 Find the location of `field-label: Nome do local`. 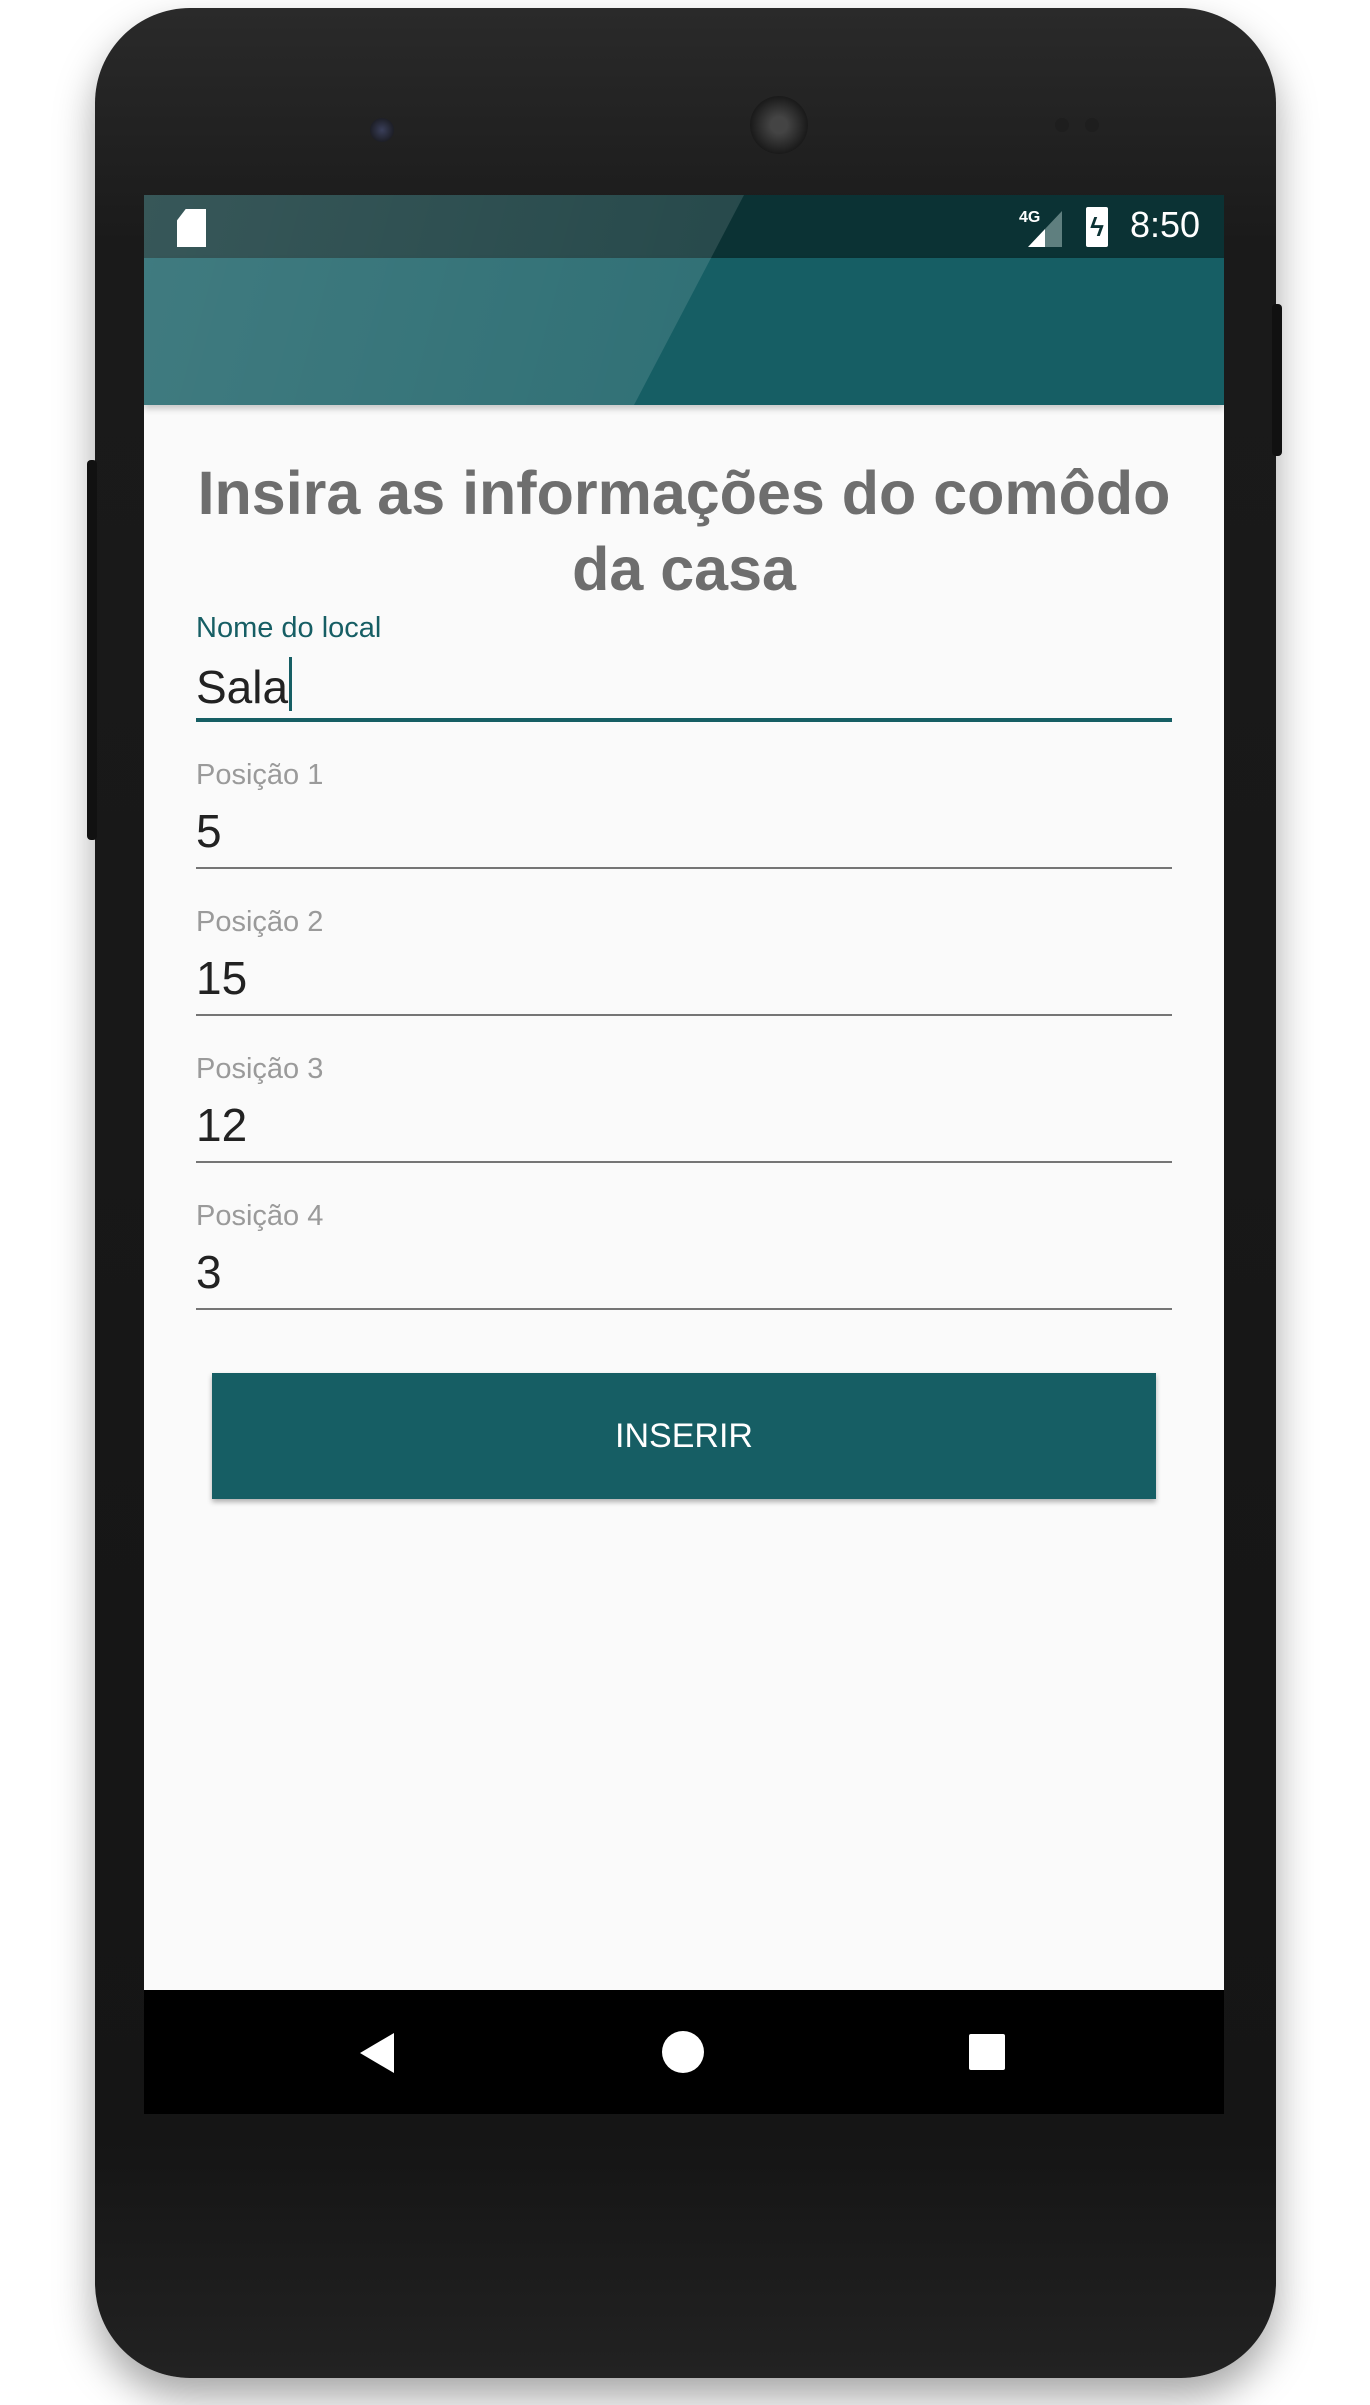

field-label: Nome do local is located at coordinates (289, 628).